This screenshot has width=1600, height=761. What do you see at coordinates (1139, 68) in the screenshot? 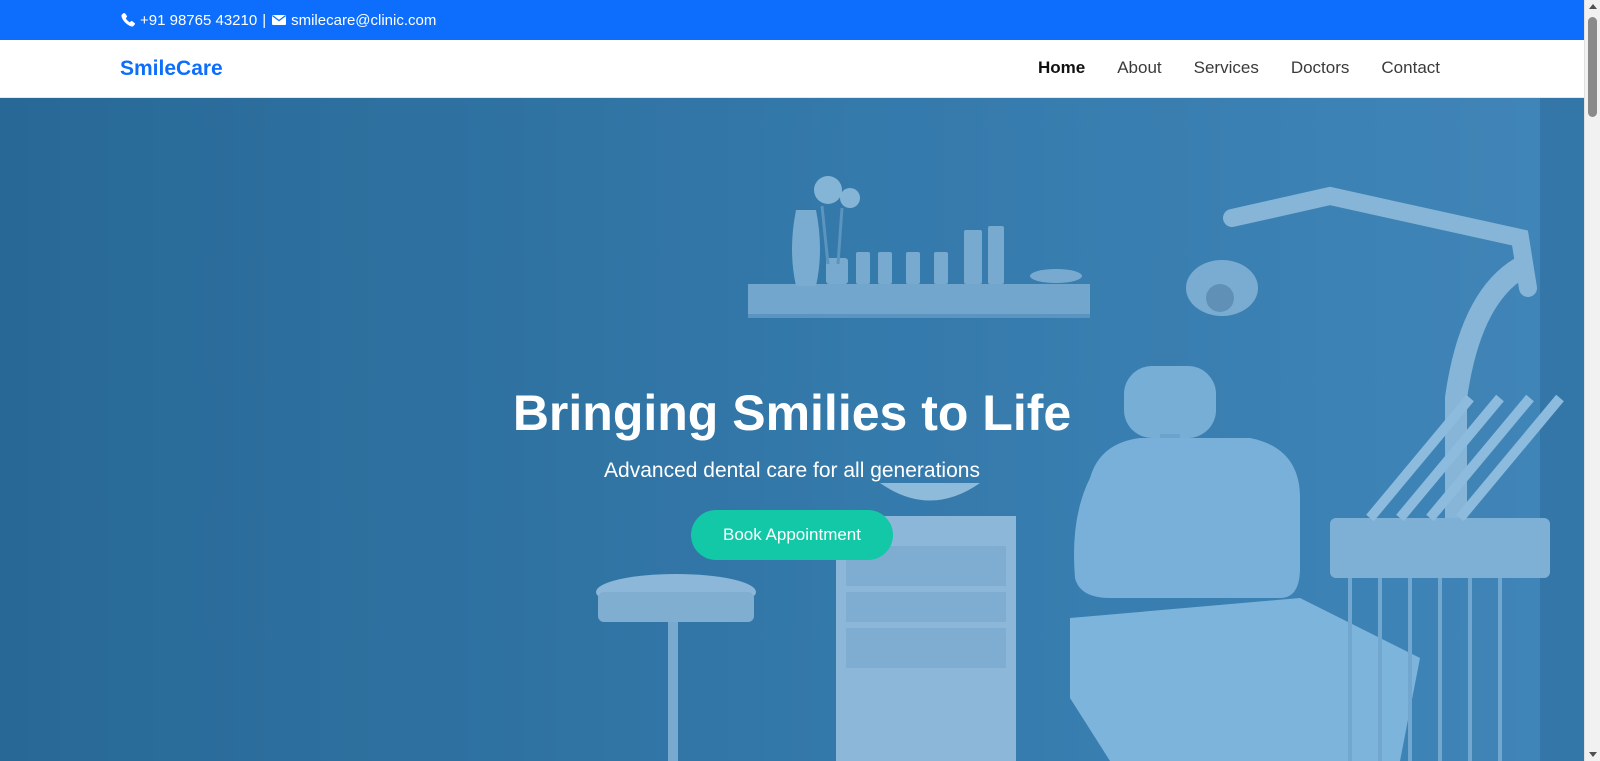
I see `nav-item-about: About` at bounding box center [1139, 68].